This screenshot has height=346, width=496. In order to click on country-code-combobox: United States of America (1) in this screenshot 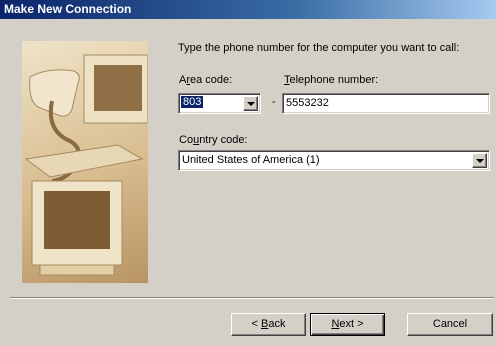, I will do `click(334, 160)`.